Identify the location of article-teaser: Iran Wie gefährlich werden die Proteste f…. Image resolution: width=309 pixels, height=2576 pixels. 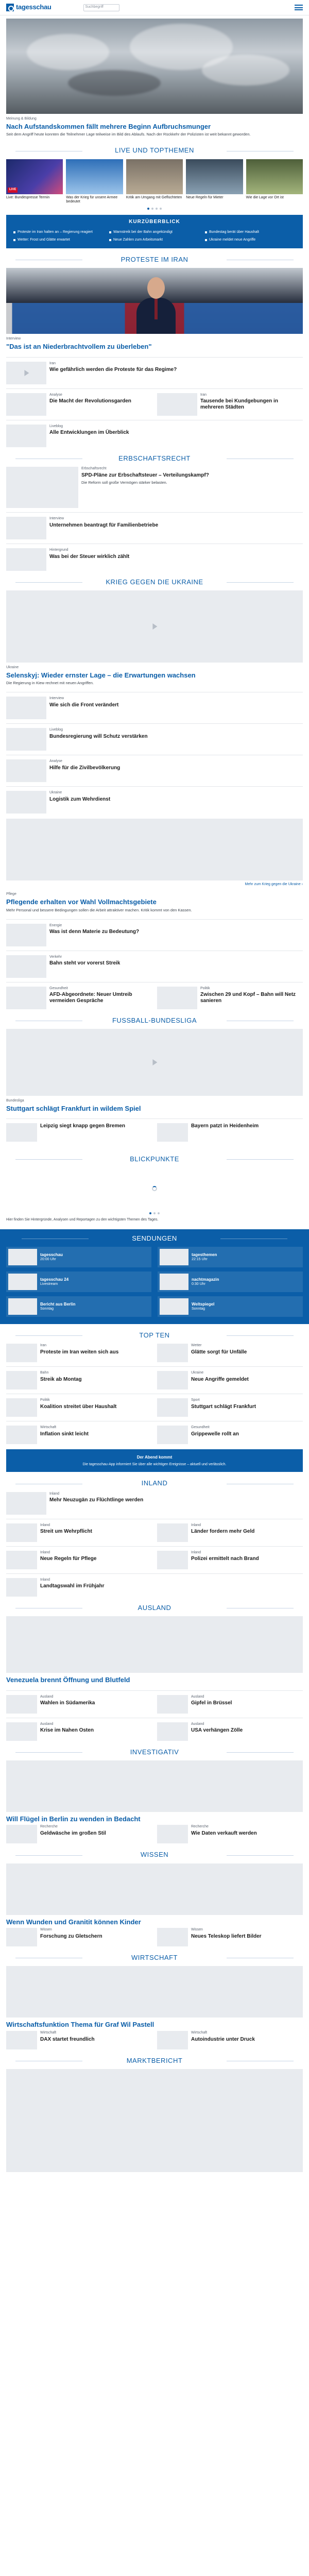
(154, 372).